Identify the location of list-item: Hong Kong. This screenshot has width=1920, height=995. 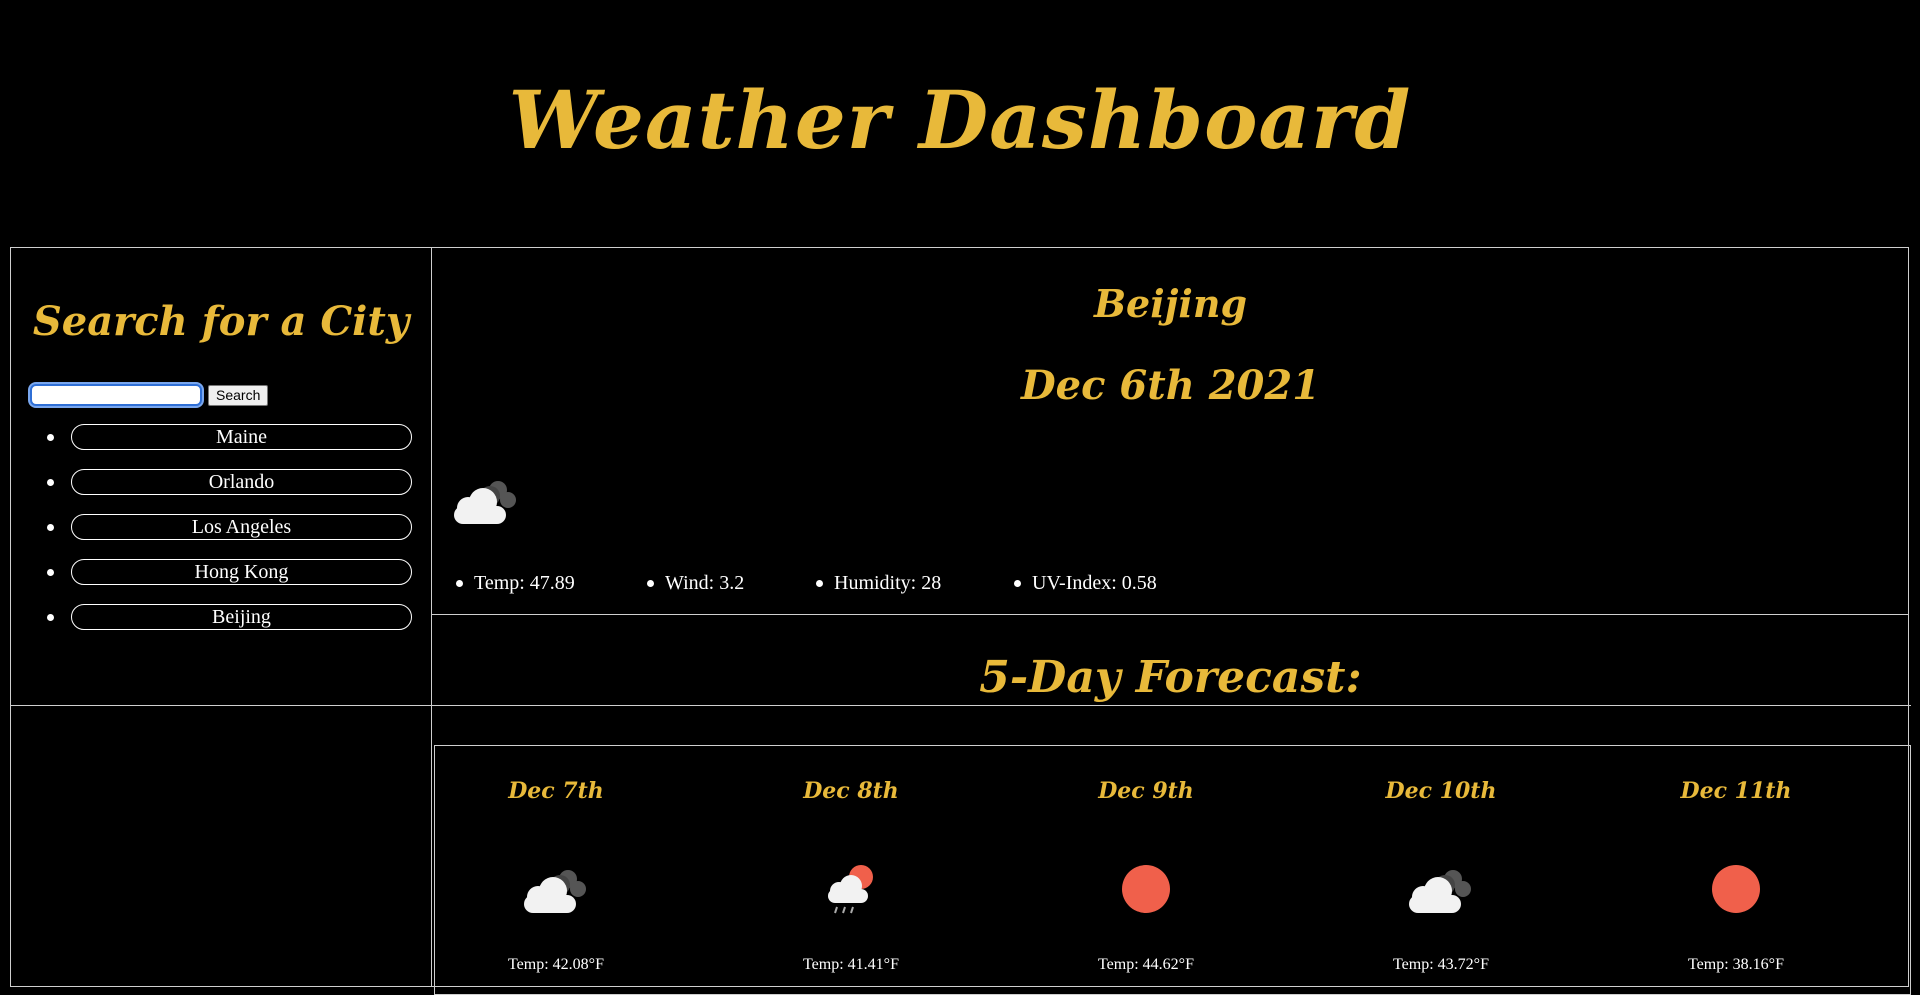
(210, 572).